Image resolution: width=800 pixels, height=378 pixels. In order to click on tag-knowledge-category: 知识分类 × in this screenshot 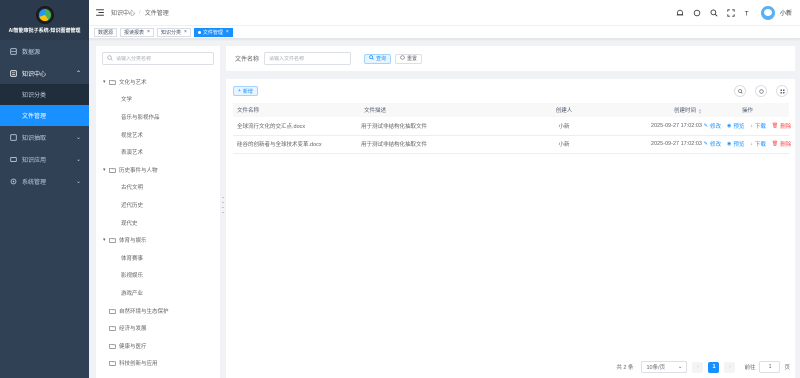, I will do `click(173, 32)`.